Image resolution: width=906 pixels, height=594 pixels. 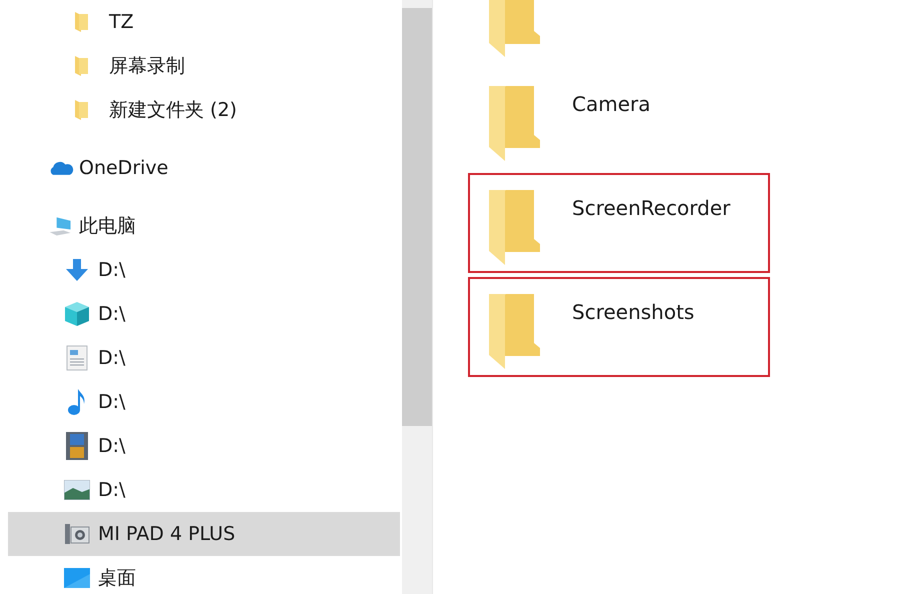 I want to click on nav-item: MI PAD 4 PLUS, so click(x=204, y=534).